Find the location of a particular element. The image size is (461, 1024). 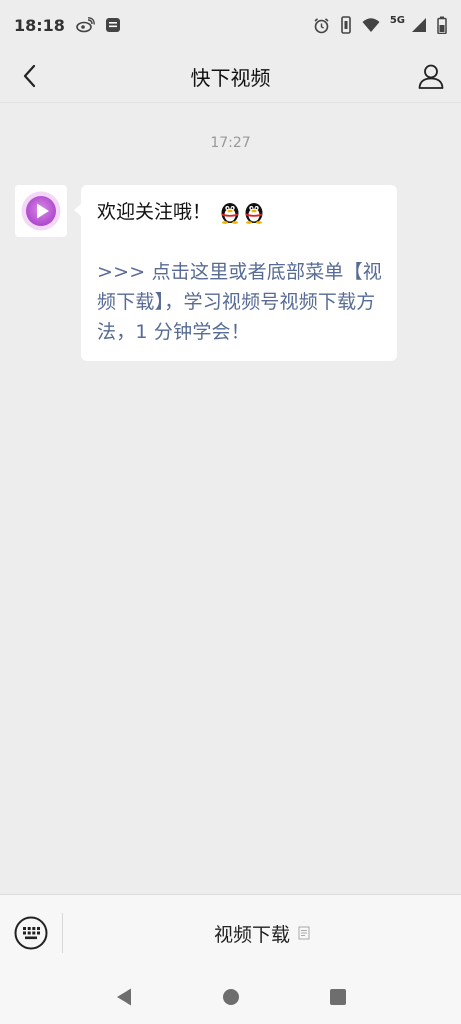

nav-bar: 快下视频 is located at coordinates (230, 76).